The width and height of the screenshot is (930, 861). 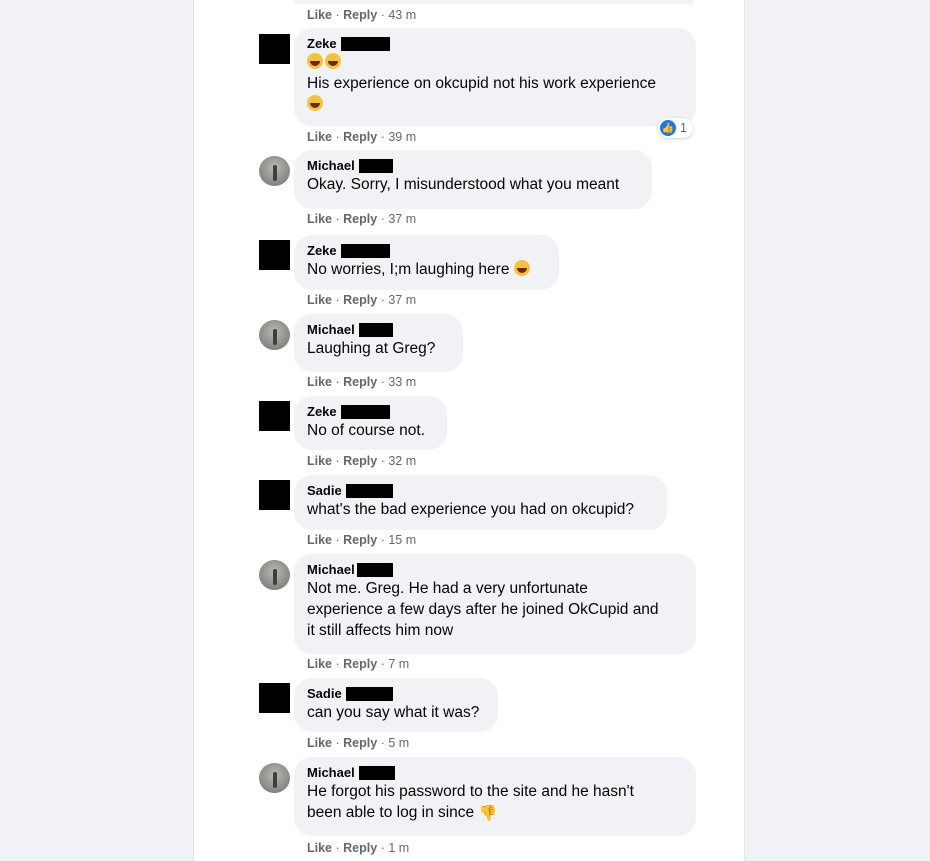 What do you see at coordinates (402, 382) in the screenshot?
I see `comment-time: 33 m` at bounding box center [402, 382].